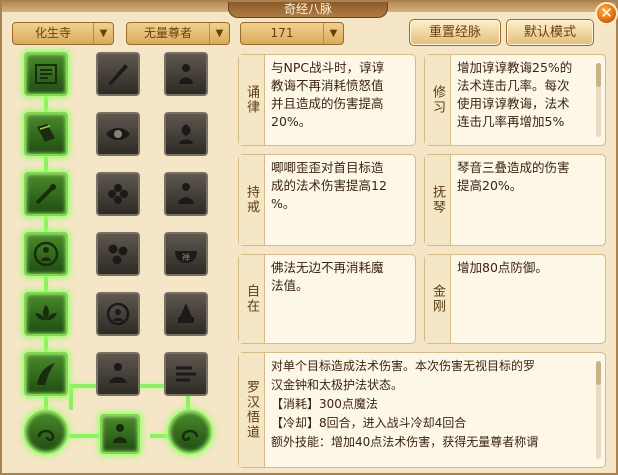 The width and height of the screenshot is (618, 475). What do you see at coordinates (282, 33) in the screenshot?
I see `points-dropdown-value: 171` at bounding box center [282, 33].